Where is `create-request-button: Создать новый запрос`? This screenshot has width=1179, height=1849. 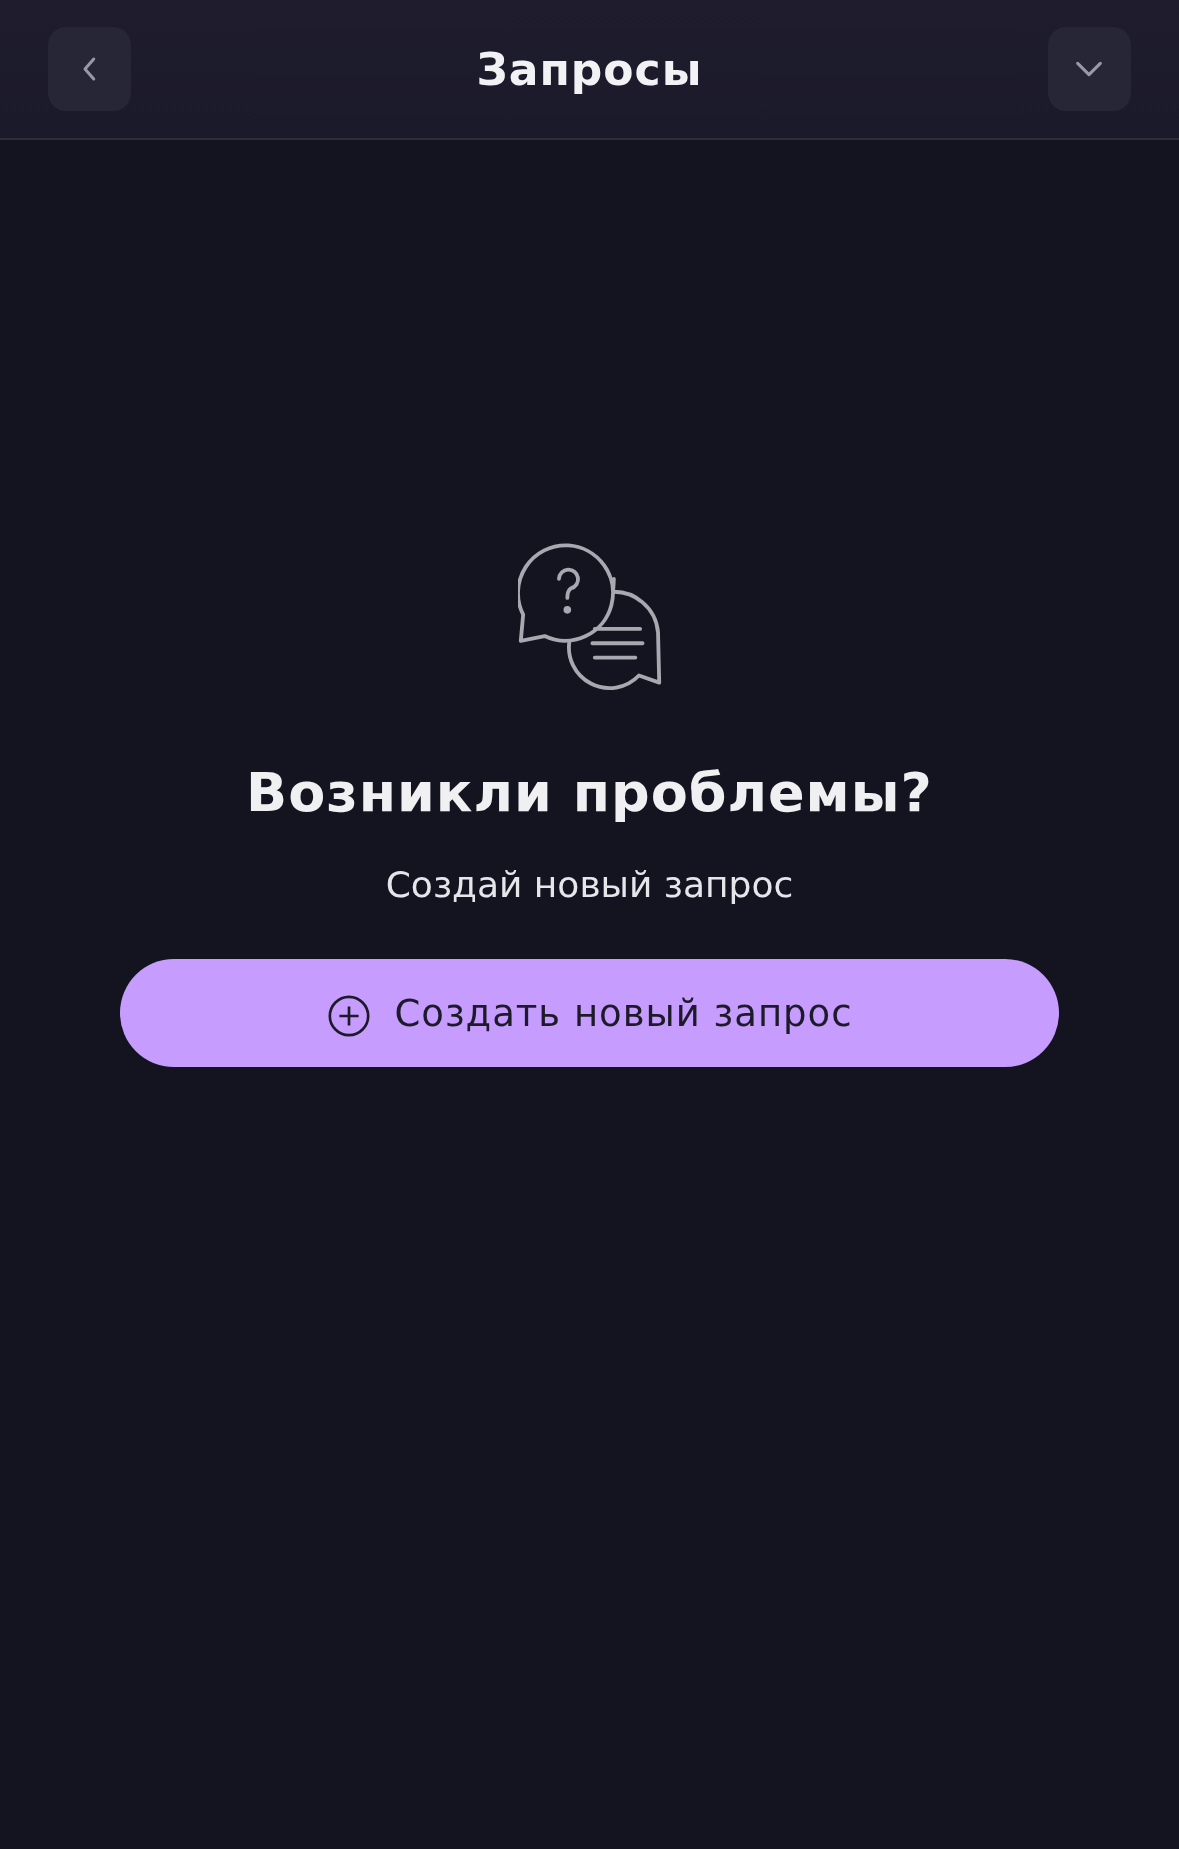
create-request-button: Создать новый запрос is located at coordinates (589, 1013).